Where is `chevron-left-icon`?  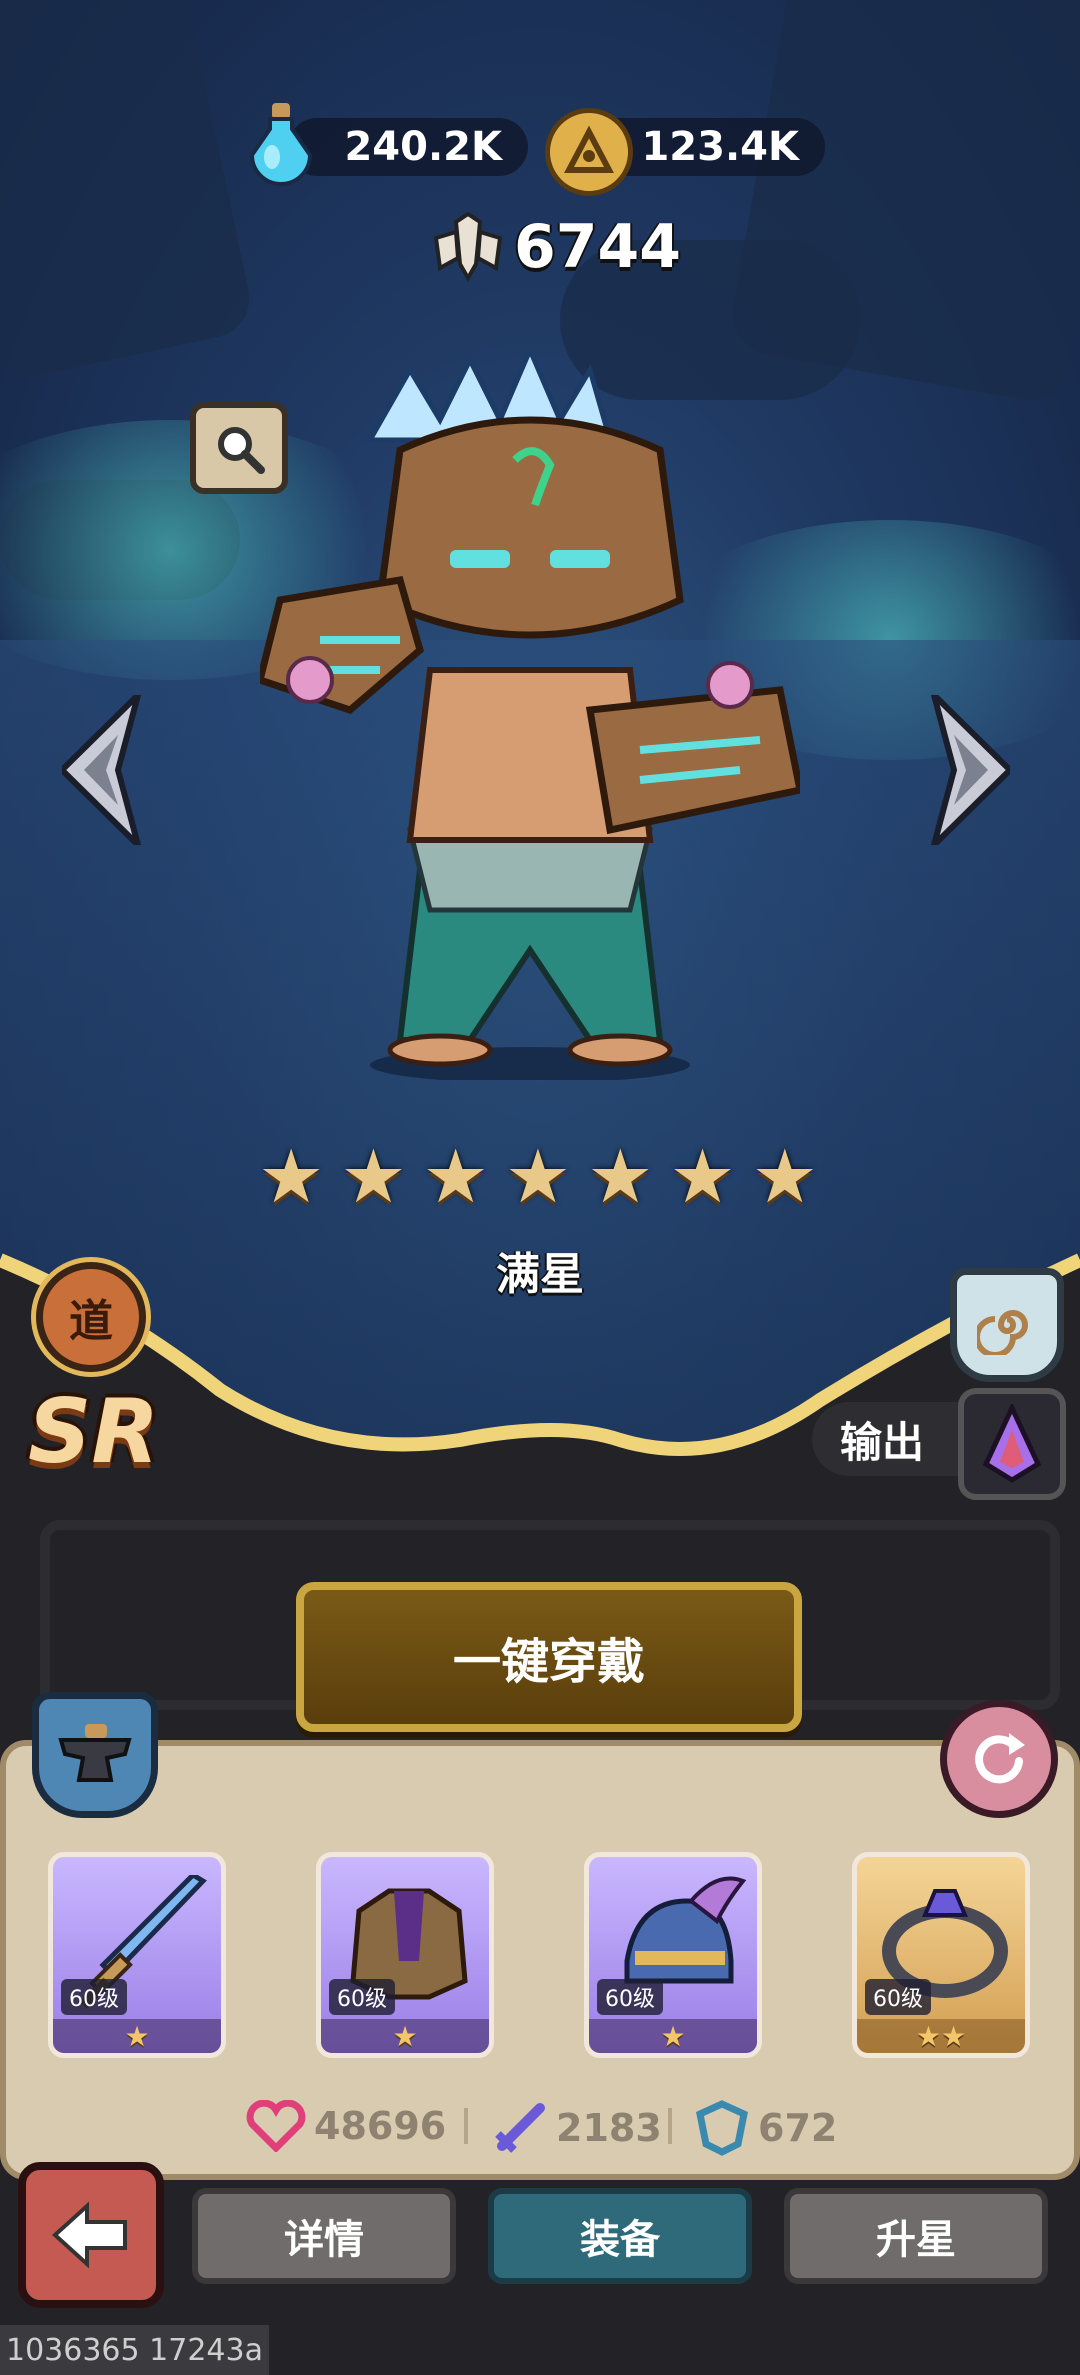
chevron-left-icon is located at coordinates (100, 770).